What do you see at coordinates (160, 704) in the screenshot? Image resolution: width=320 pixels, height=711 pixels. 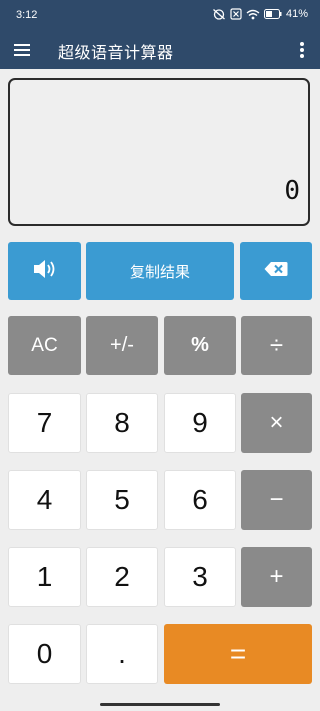 I see `gesture-bar` at bounding box center [160, 704].